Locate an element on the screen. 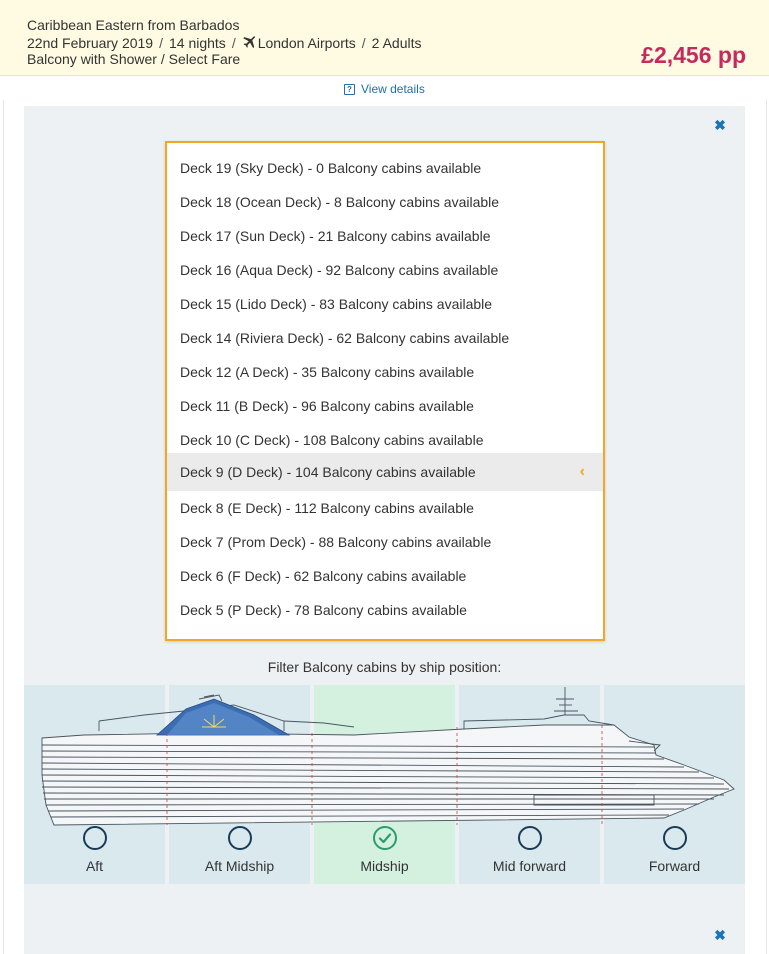 Image resolution: width=769 pixels, height=954 pixels. position-aft-midship: Aft Midship is located at coordinates (239, 784).